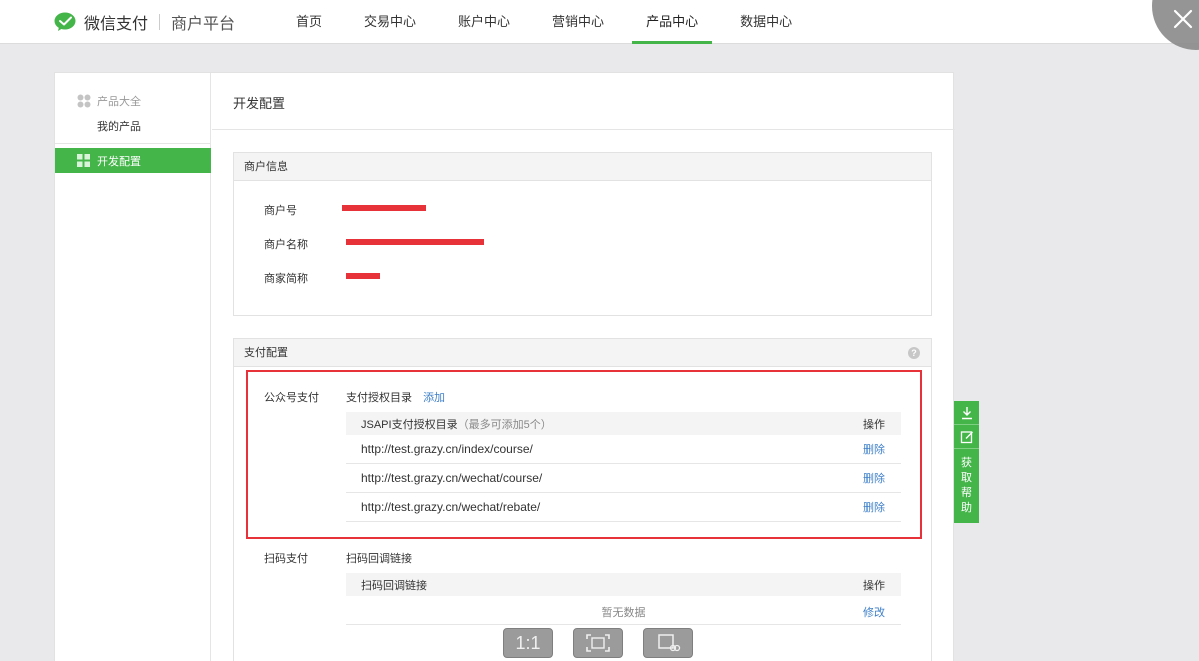 The width and height of the screenshot is (1199, 661). What do you see at coordinates (584, 454) in the screenshot?
I see `annotation-highlight-box` at bounding box center [584, 454].